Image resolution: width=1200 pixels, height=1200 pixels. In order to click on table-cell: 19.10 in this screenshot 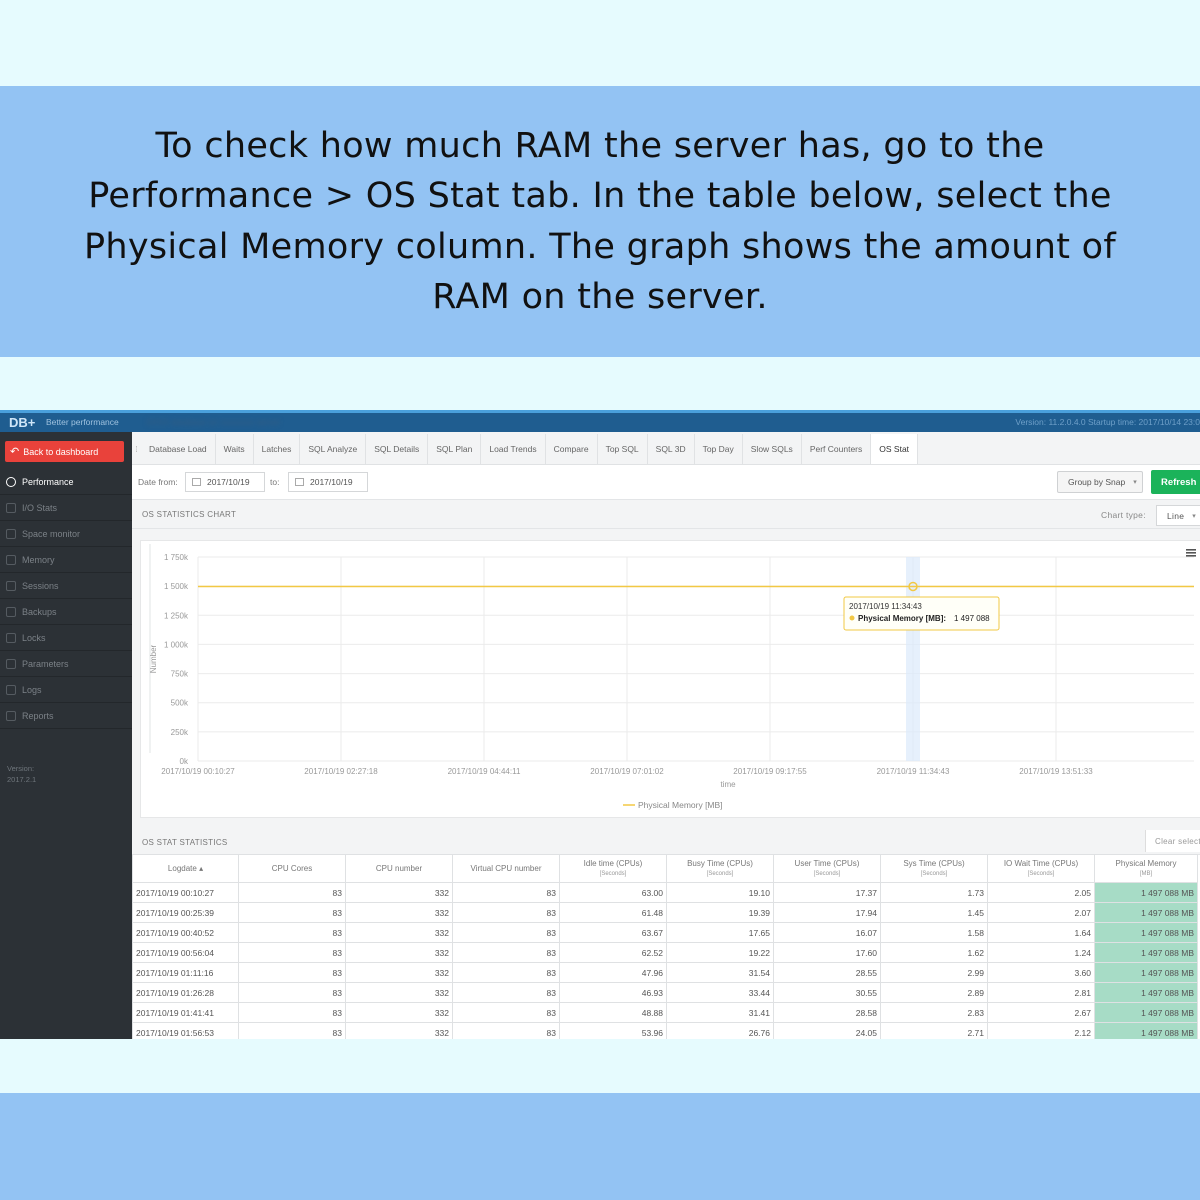, I will do `click(720, 892)`.